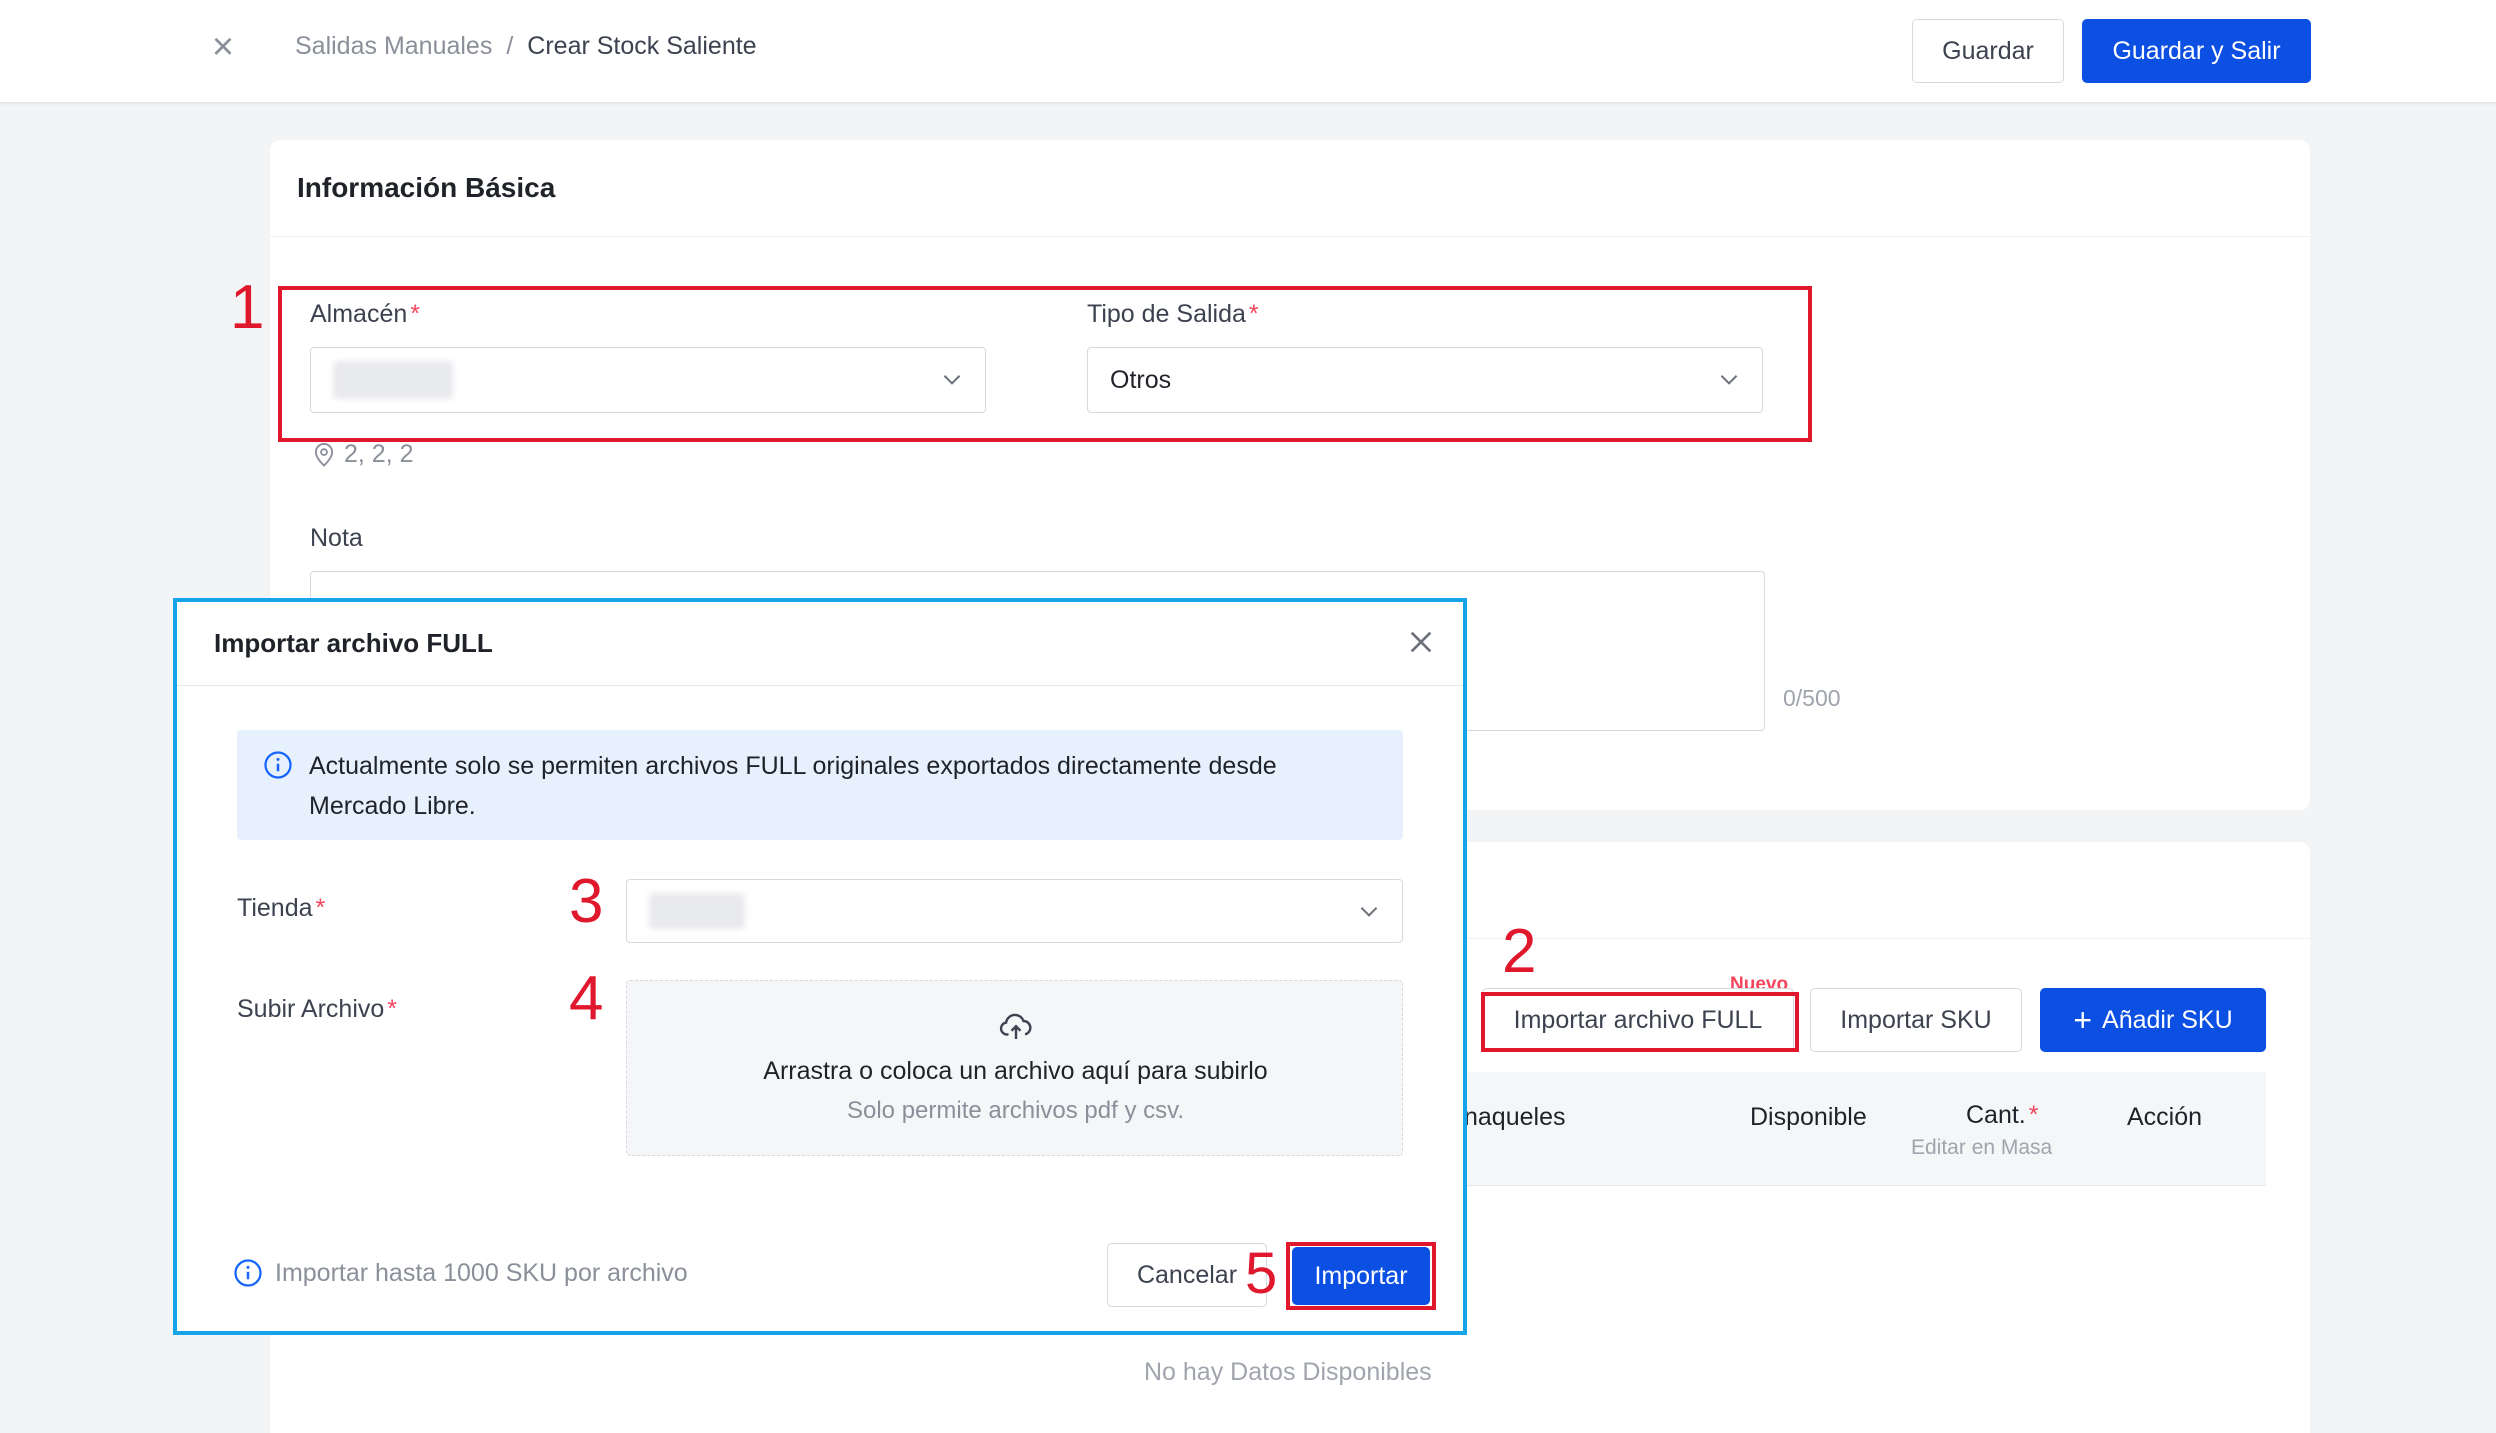 The width and height of the screenshot is (2496, 1433). Describe the element at coordinates (481, 1272) in the screenshot. I see `footer-info-text: Importar hasta 1000 SKU por archivo` at that location.